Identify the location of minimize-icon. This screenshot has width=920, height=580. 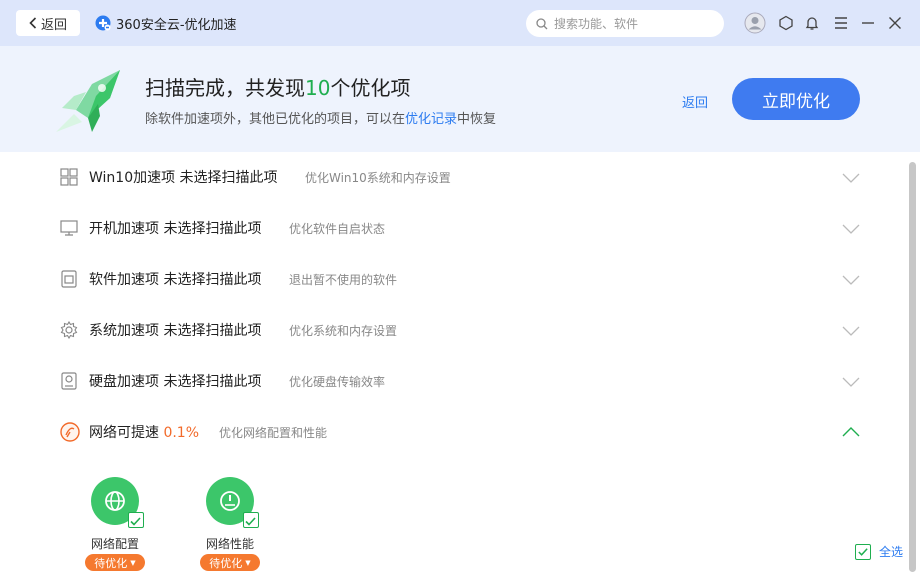
(868, 23).